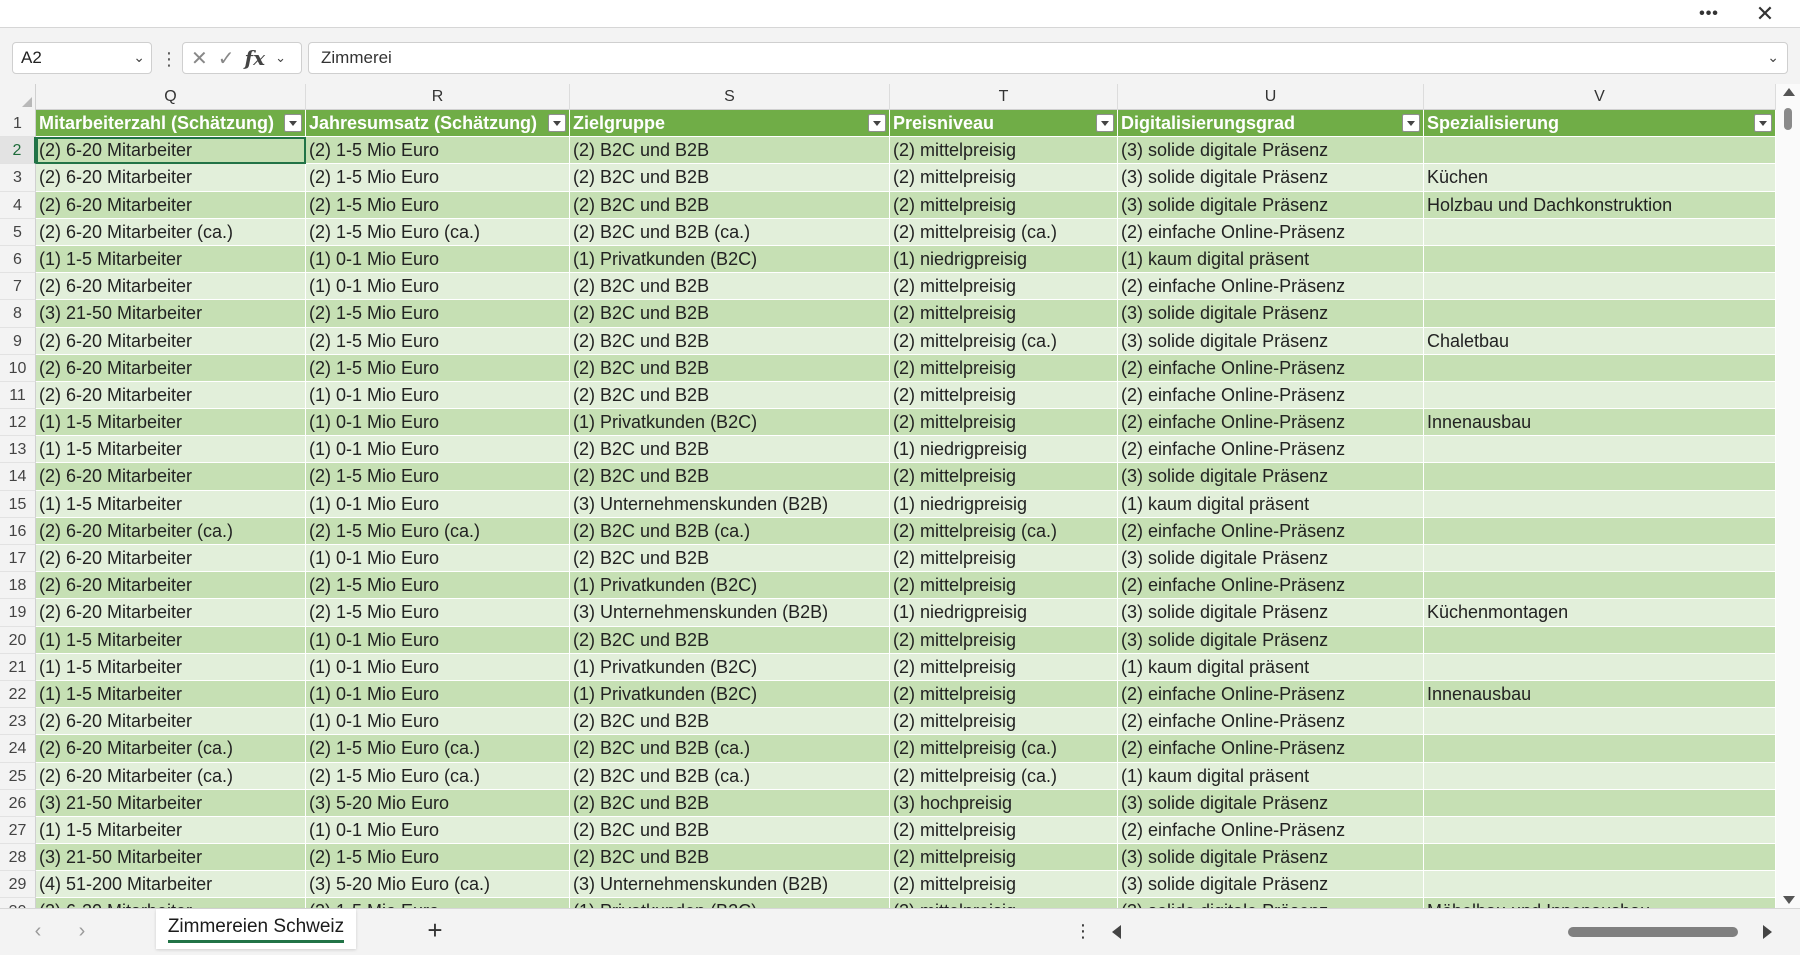 Image resolution: width=1800 pixels, height=955 pixels. Describe the element at coordinates (18, 722) in the screenshot. I see `row-number: 23` at that location.